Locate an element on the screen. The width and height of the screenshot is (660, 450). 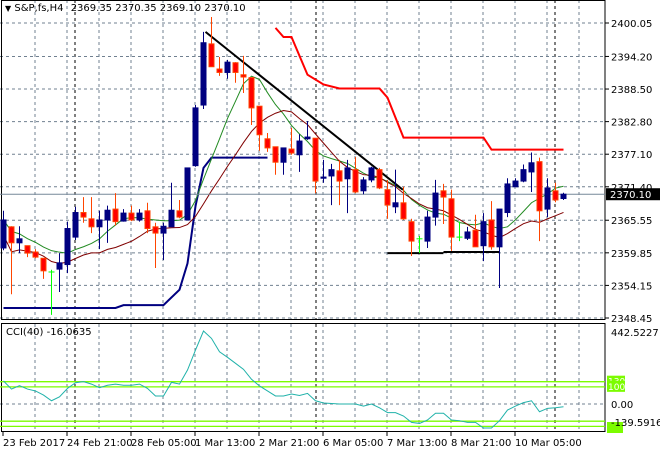
y-tick-label: 2365.55 is located at coordinates (631, 221).